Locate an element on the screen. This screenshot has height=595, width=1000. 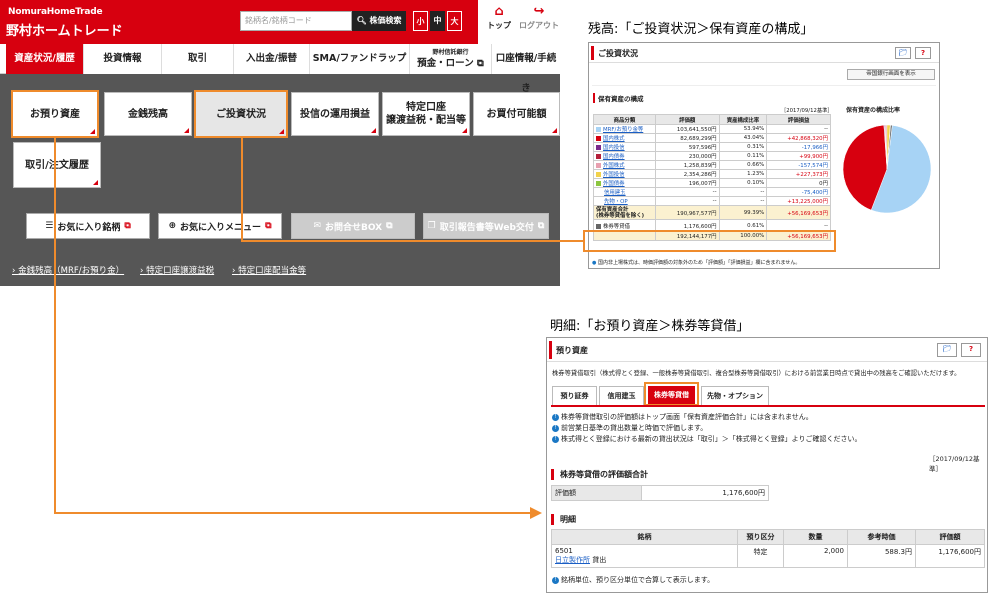
tile-cash-balance: 金銭残高 is located at coordinates (148, 114).